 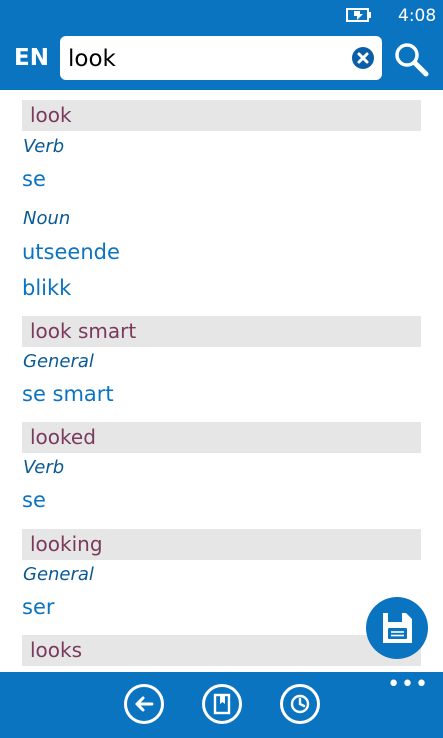 I want to click on part-of-speech: Noun, so click(x=47, y=218).